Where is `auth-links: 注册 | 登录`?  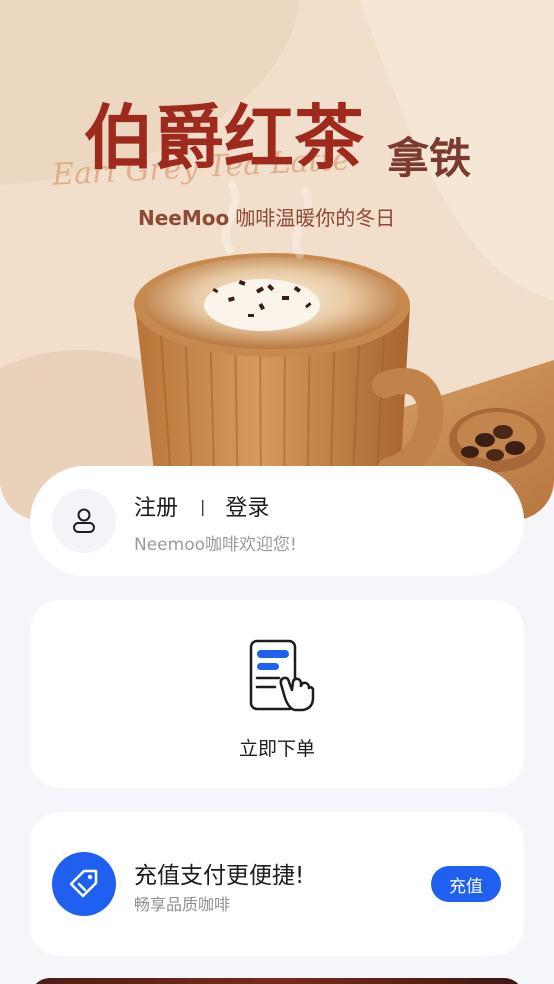
auth-links: 注册 | 登录 is located at coordinates (201, 506).